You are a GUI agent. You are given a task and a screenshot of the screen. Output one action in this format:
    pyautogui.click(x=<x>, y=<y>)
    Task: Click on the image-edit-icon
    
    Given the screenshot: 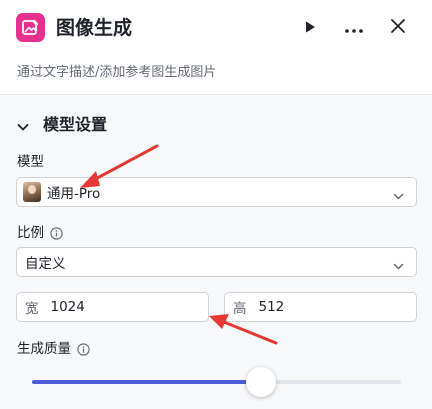 What is the action you would take?
    pyautogui.click(x=30, y=27)
    